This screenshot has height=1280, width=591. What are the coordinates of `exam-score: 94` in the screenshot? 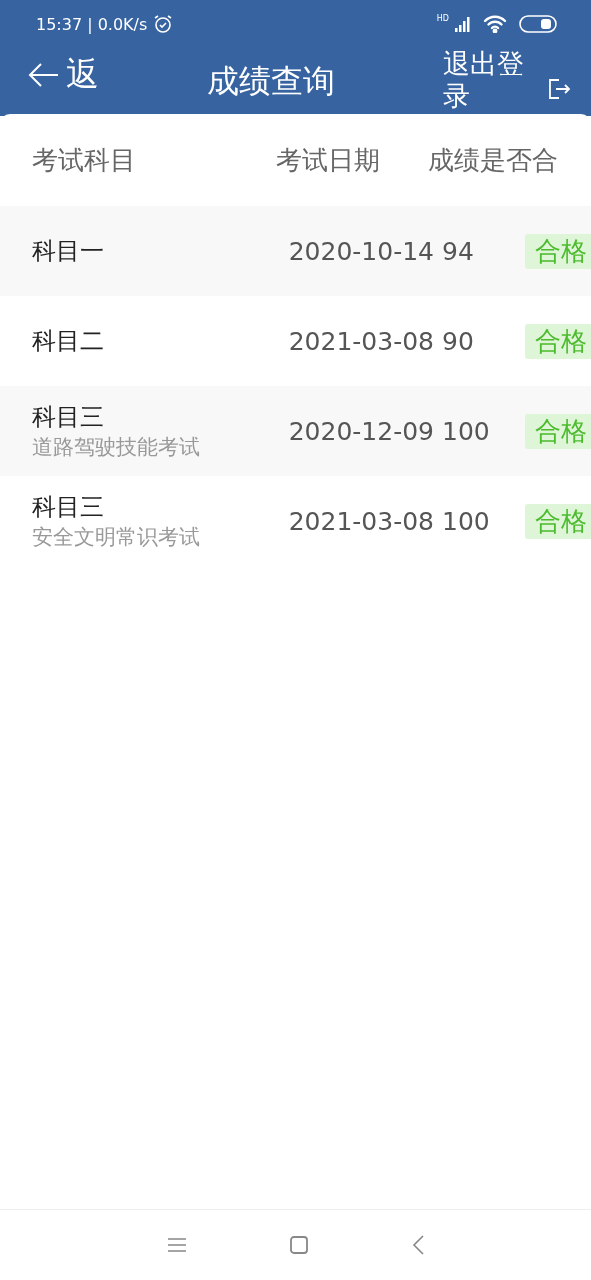 It's located at (458, 251).